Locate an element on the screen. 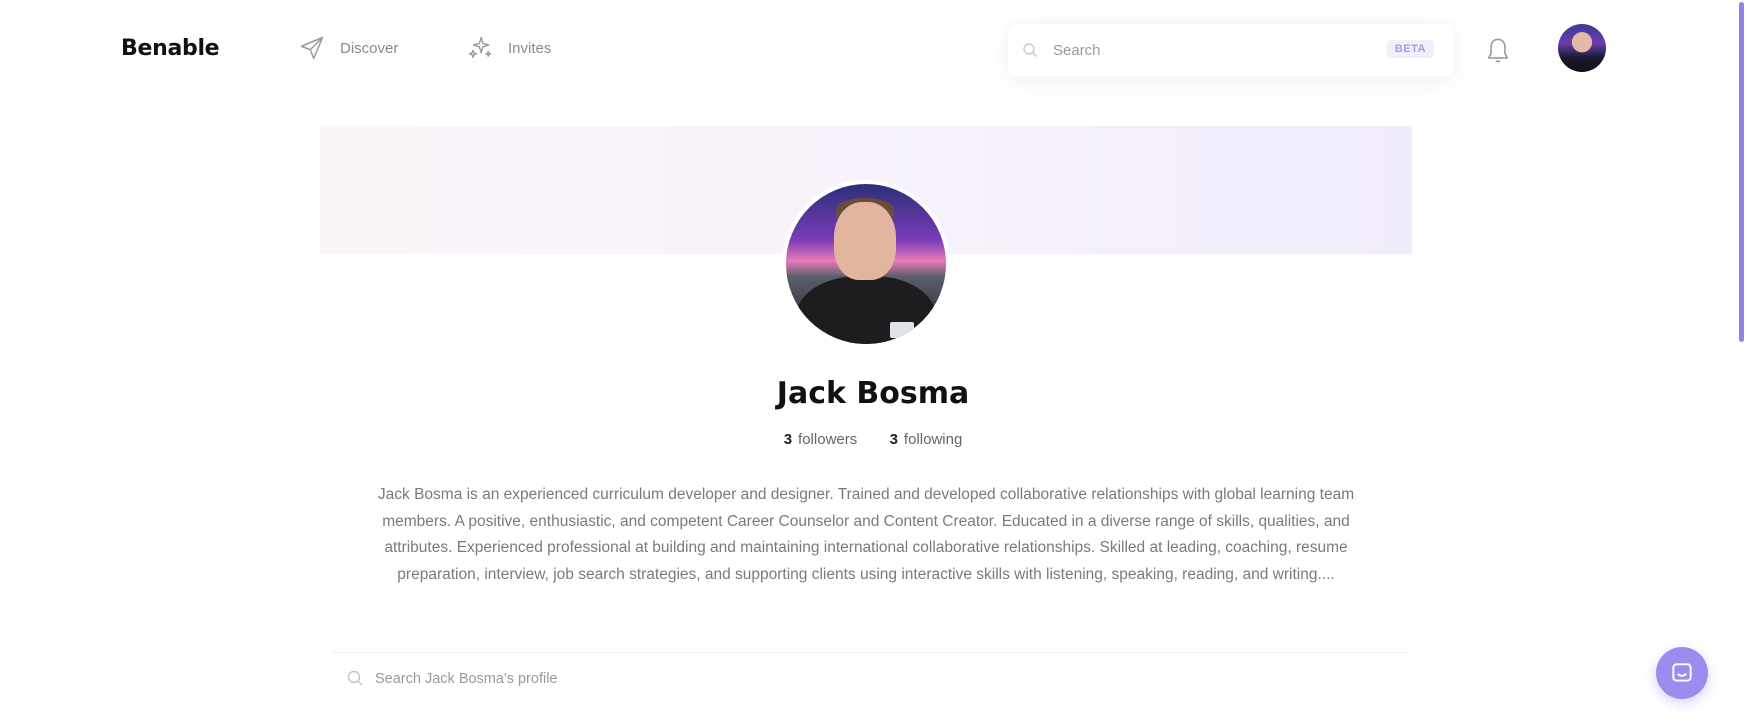 This screenshot has width=1746, height=720. followers-label: followers is located at coordinates (828, 439).